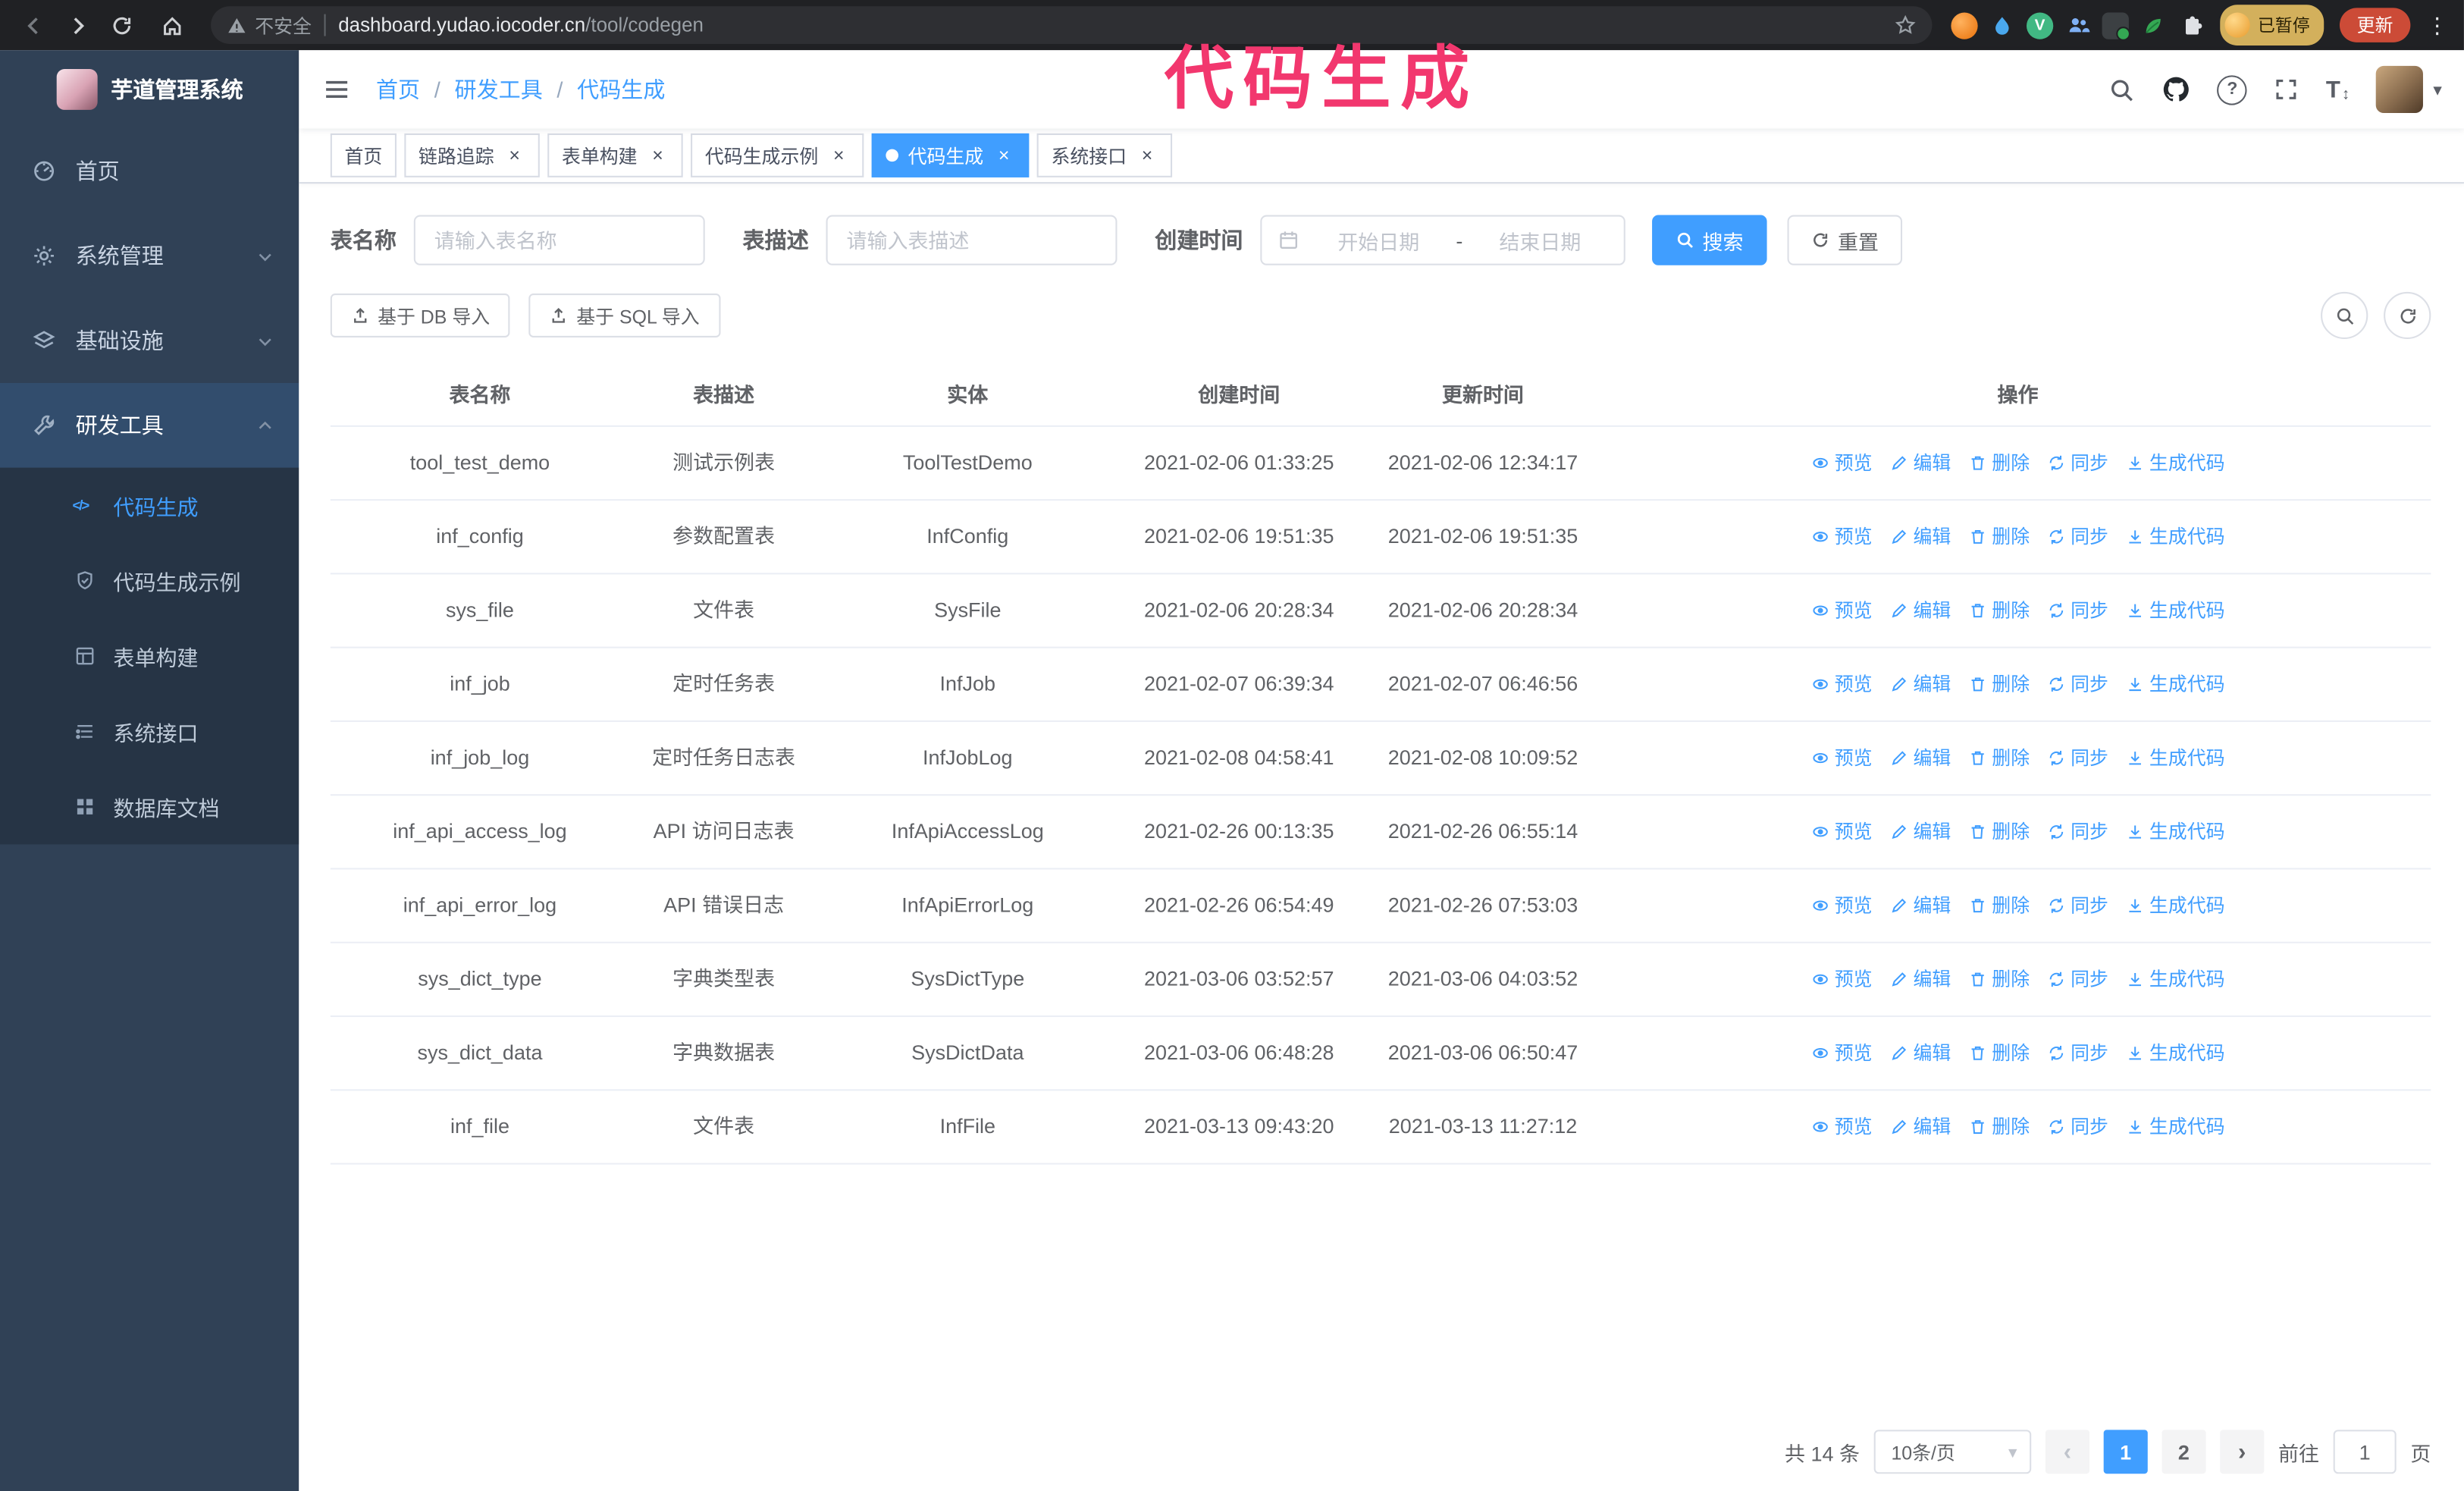 The width and height of the screenshot is (2464, 1491). What do you see at coordinates (2123, 89) in the screenshot?
I see `search-icon` at bounding box center [2123, 89].